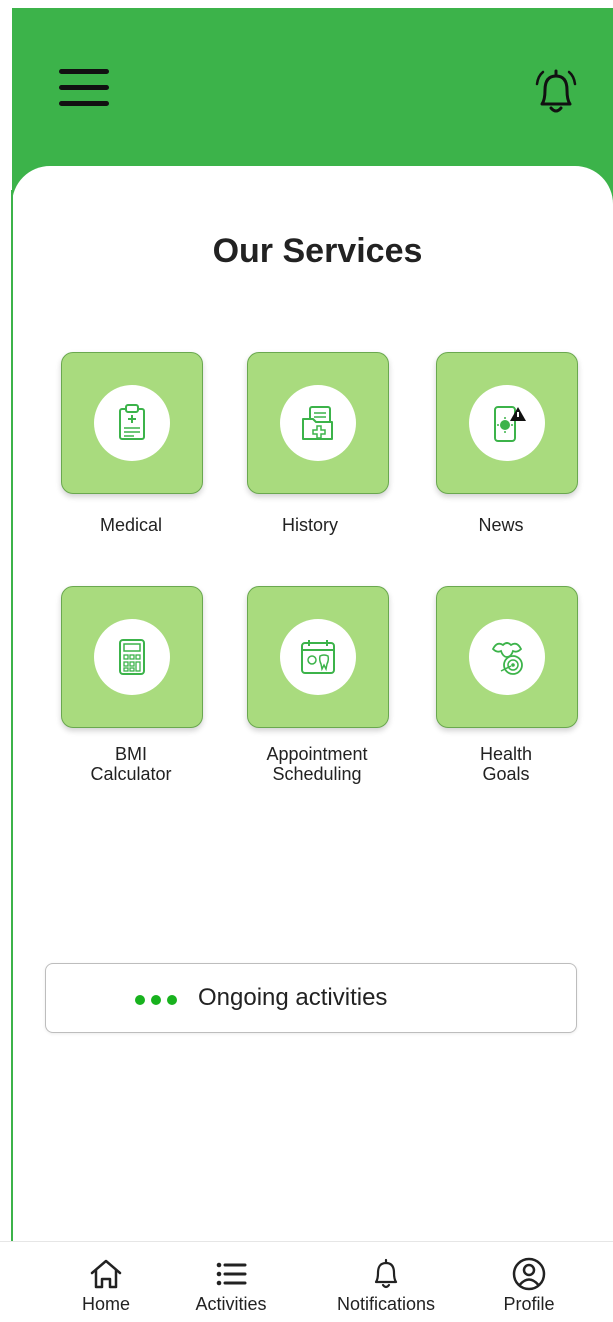 The image size is (613, 1322). I want to click on calendar-tooth-icon, so click(318, 657).